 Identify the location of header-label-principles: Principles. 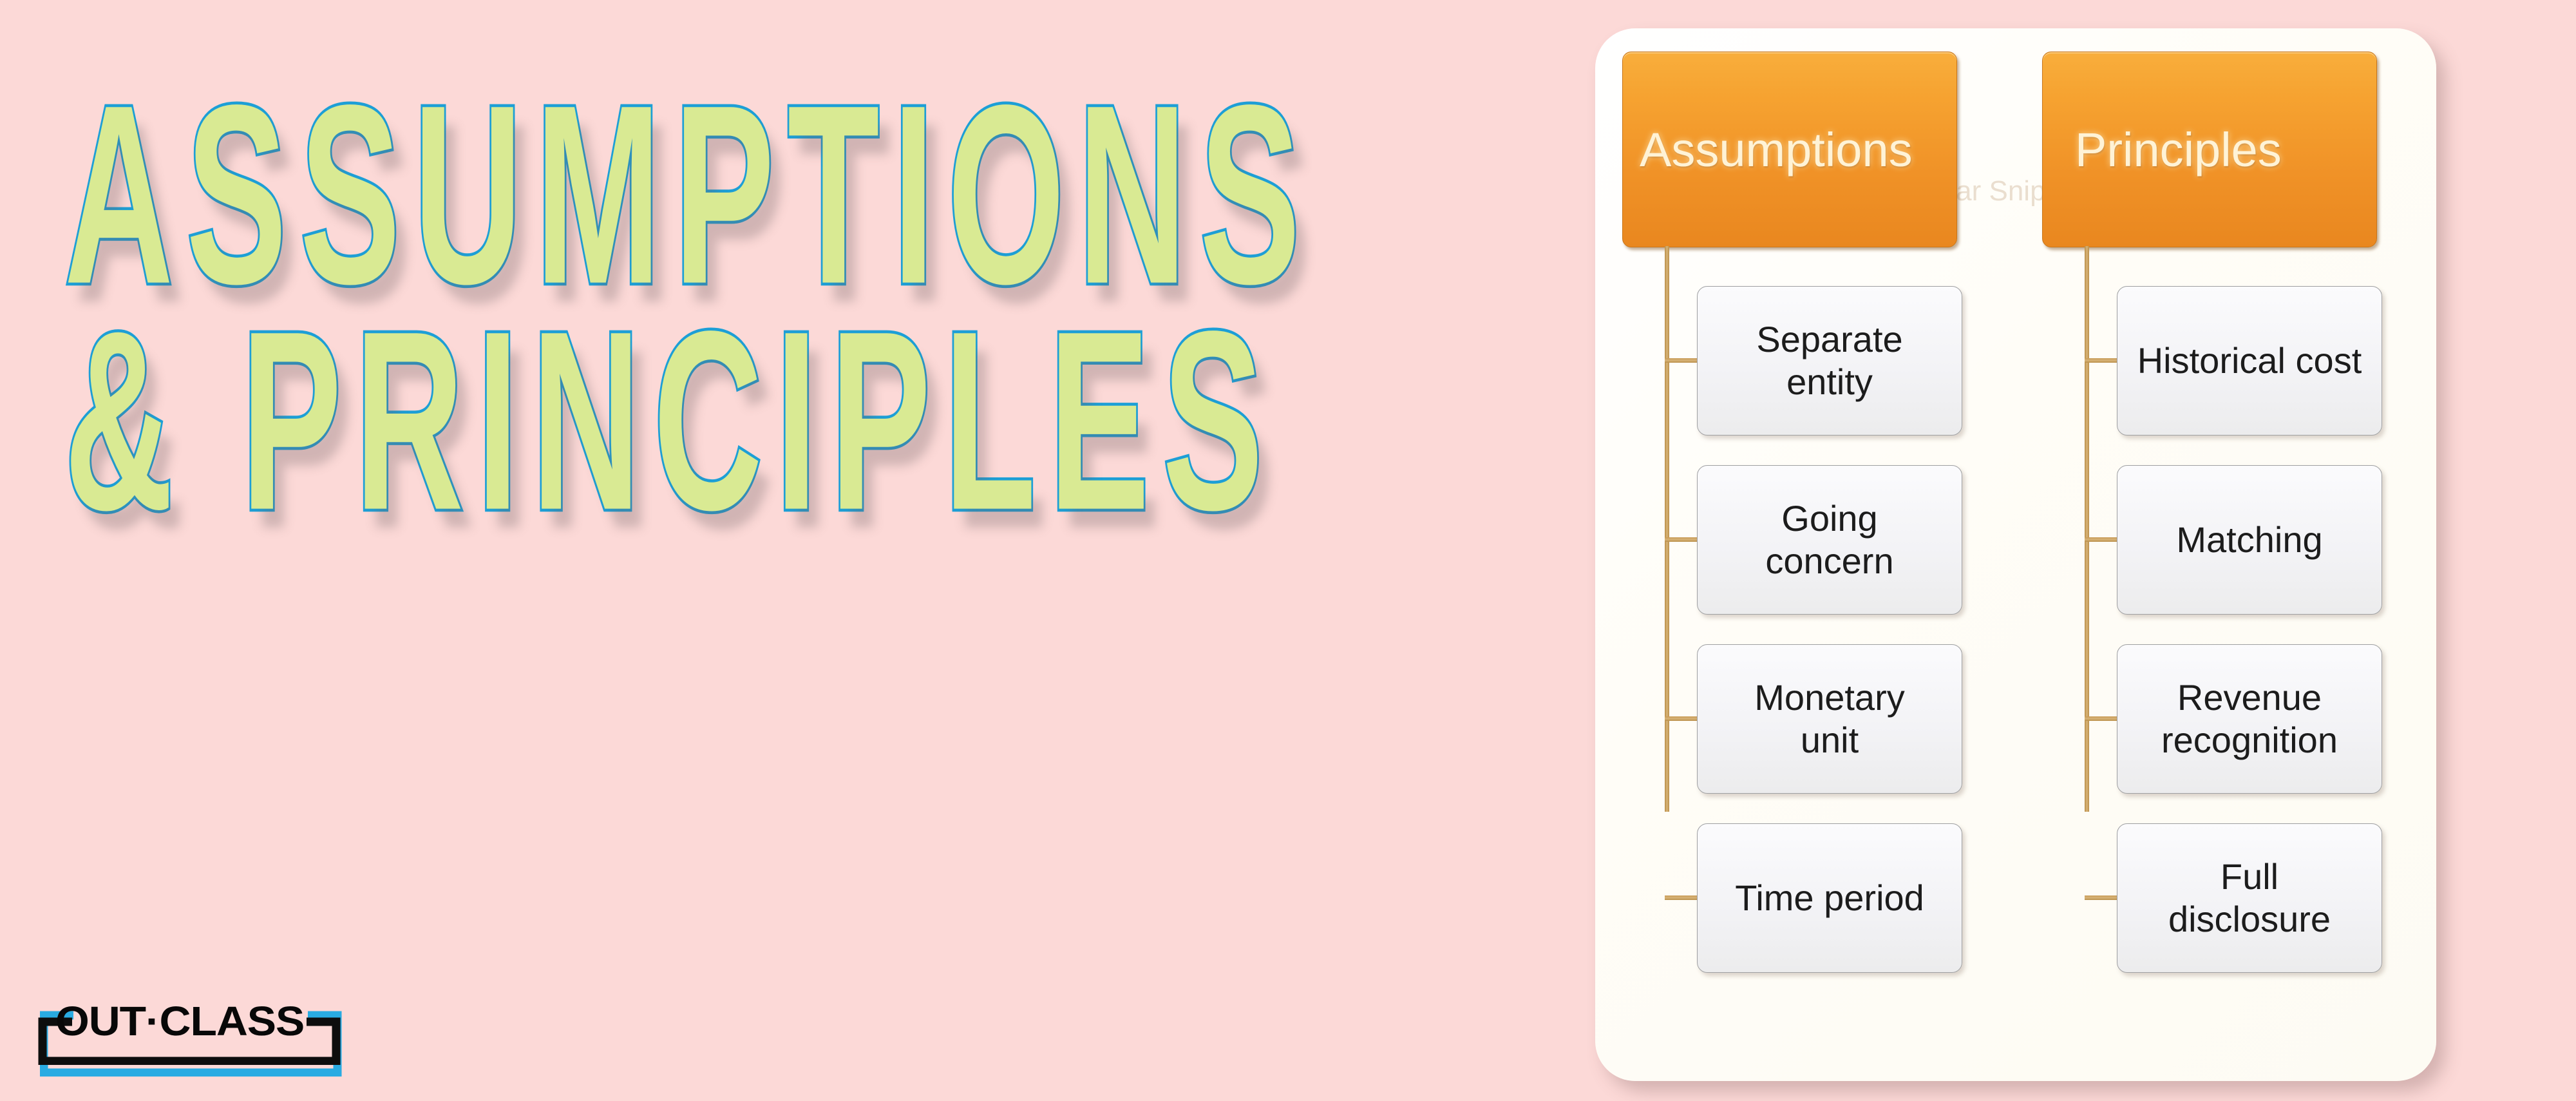
(2178, 149).